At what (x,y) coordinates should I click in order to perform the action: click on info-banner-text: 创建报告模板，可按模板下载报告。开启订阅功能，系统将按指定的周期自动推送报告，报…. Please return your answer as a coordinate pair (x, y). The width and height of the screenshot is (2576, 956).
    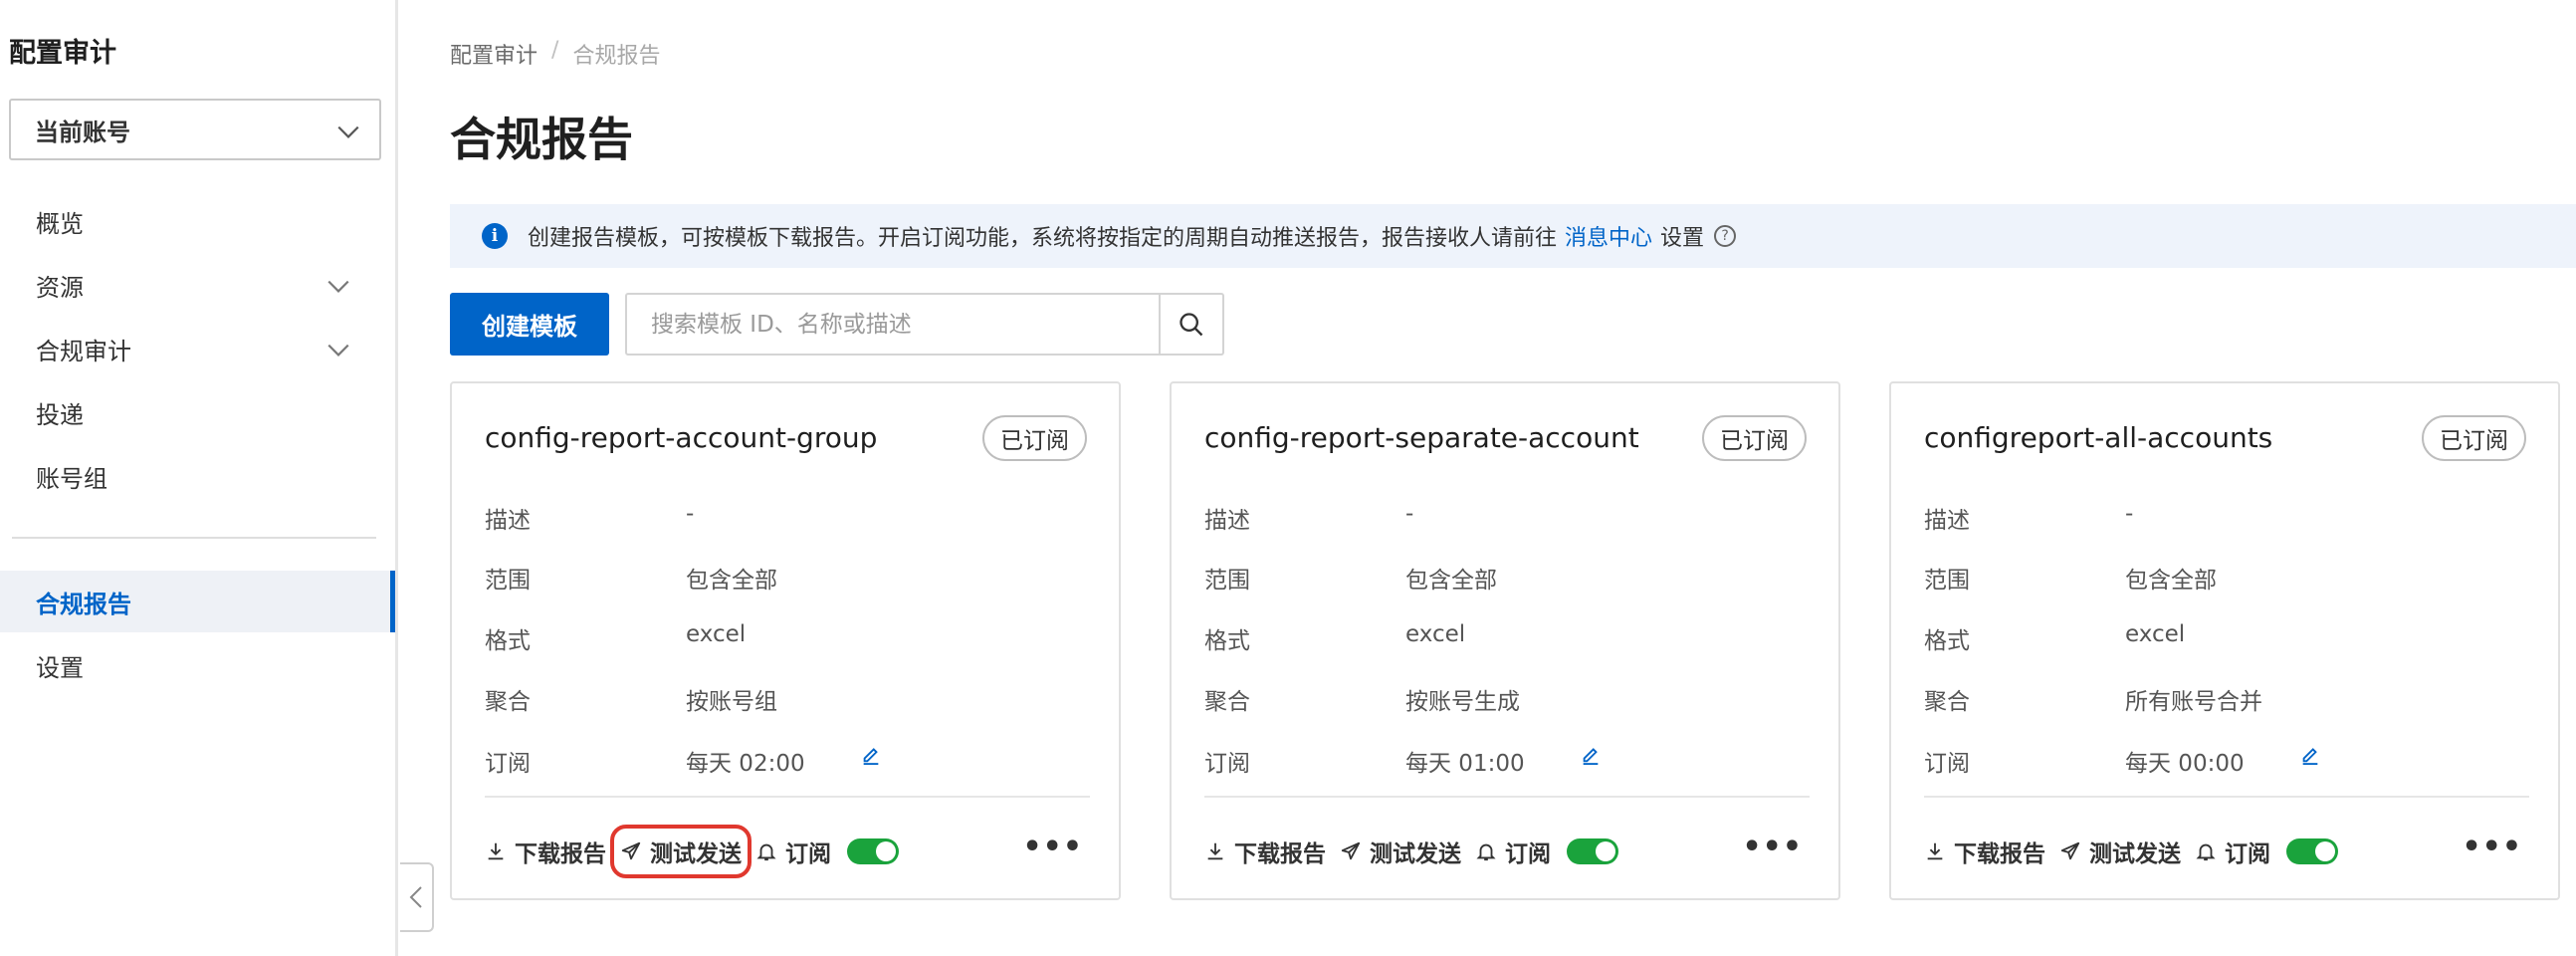
    Looking at the image, I should click on (1043, 238).